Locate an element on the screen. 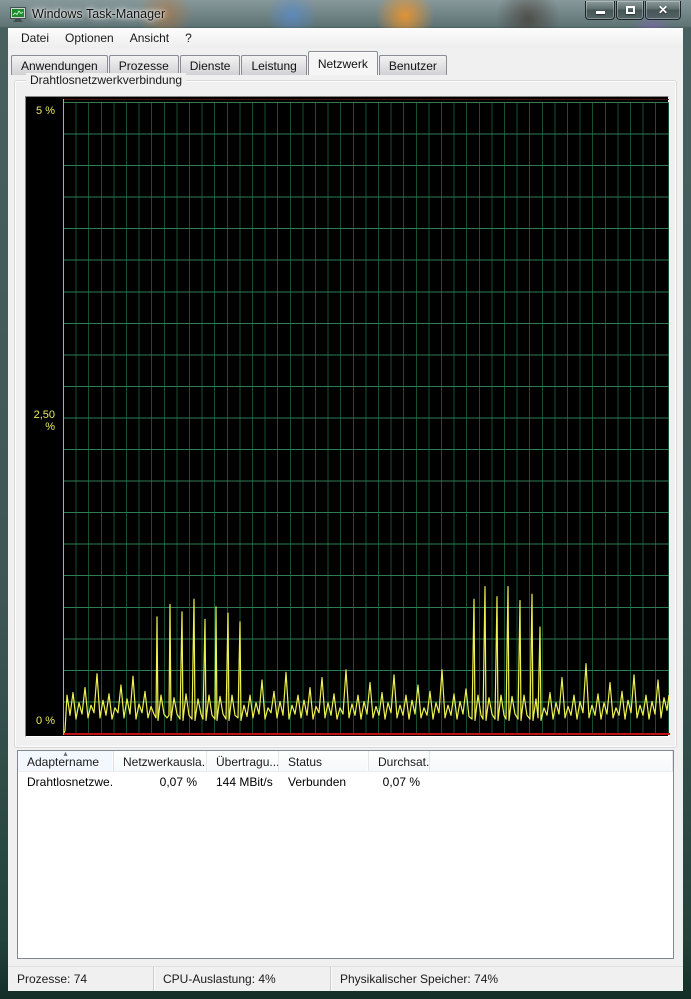 The height and width of the screenshot is (999, 691). titlebar: Windows Task-Manager ✕ is located at coordinates (345, 14).